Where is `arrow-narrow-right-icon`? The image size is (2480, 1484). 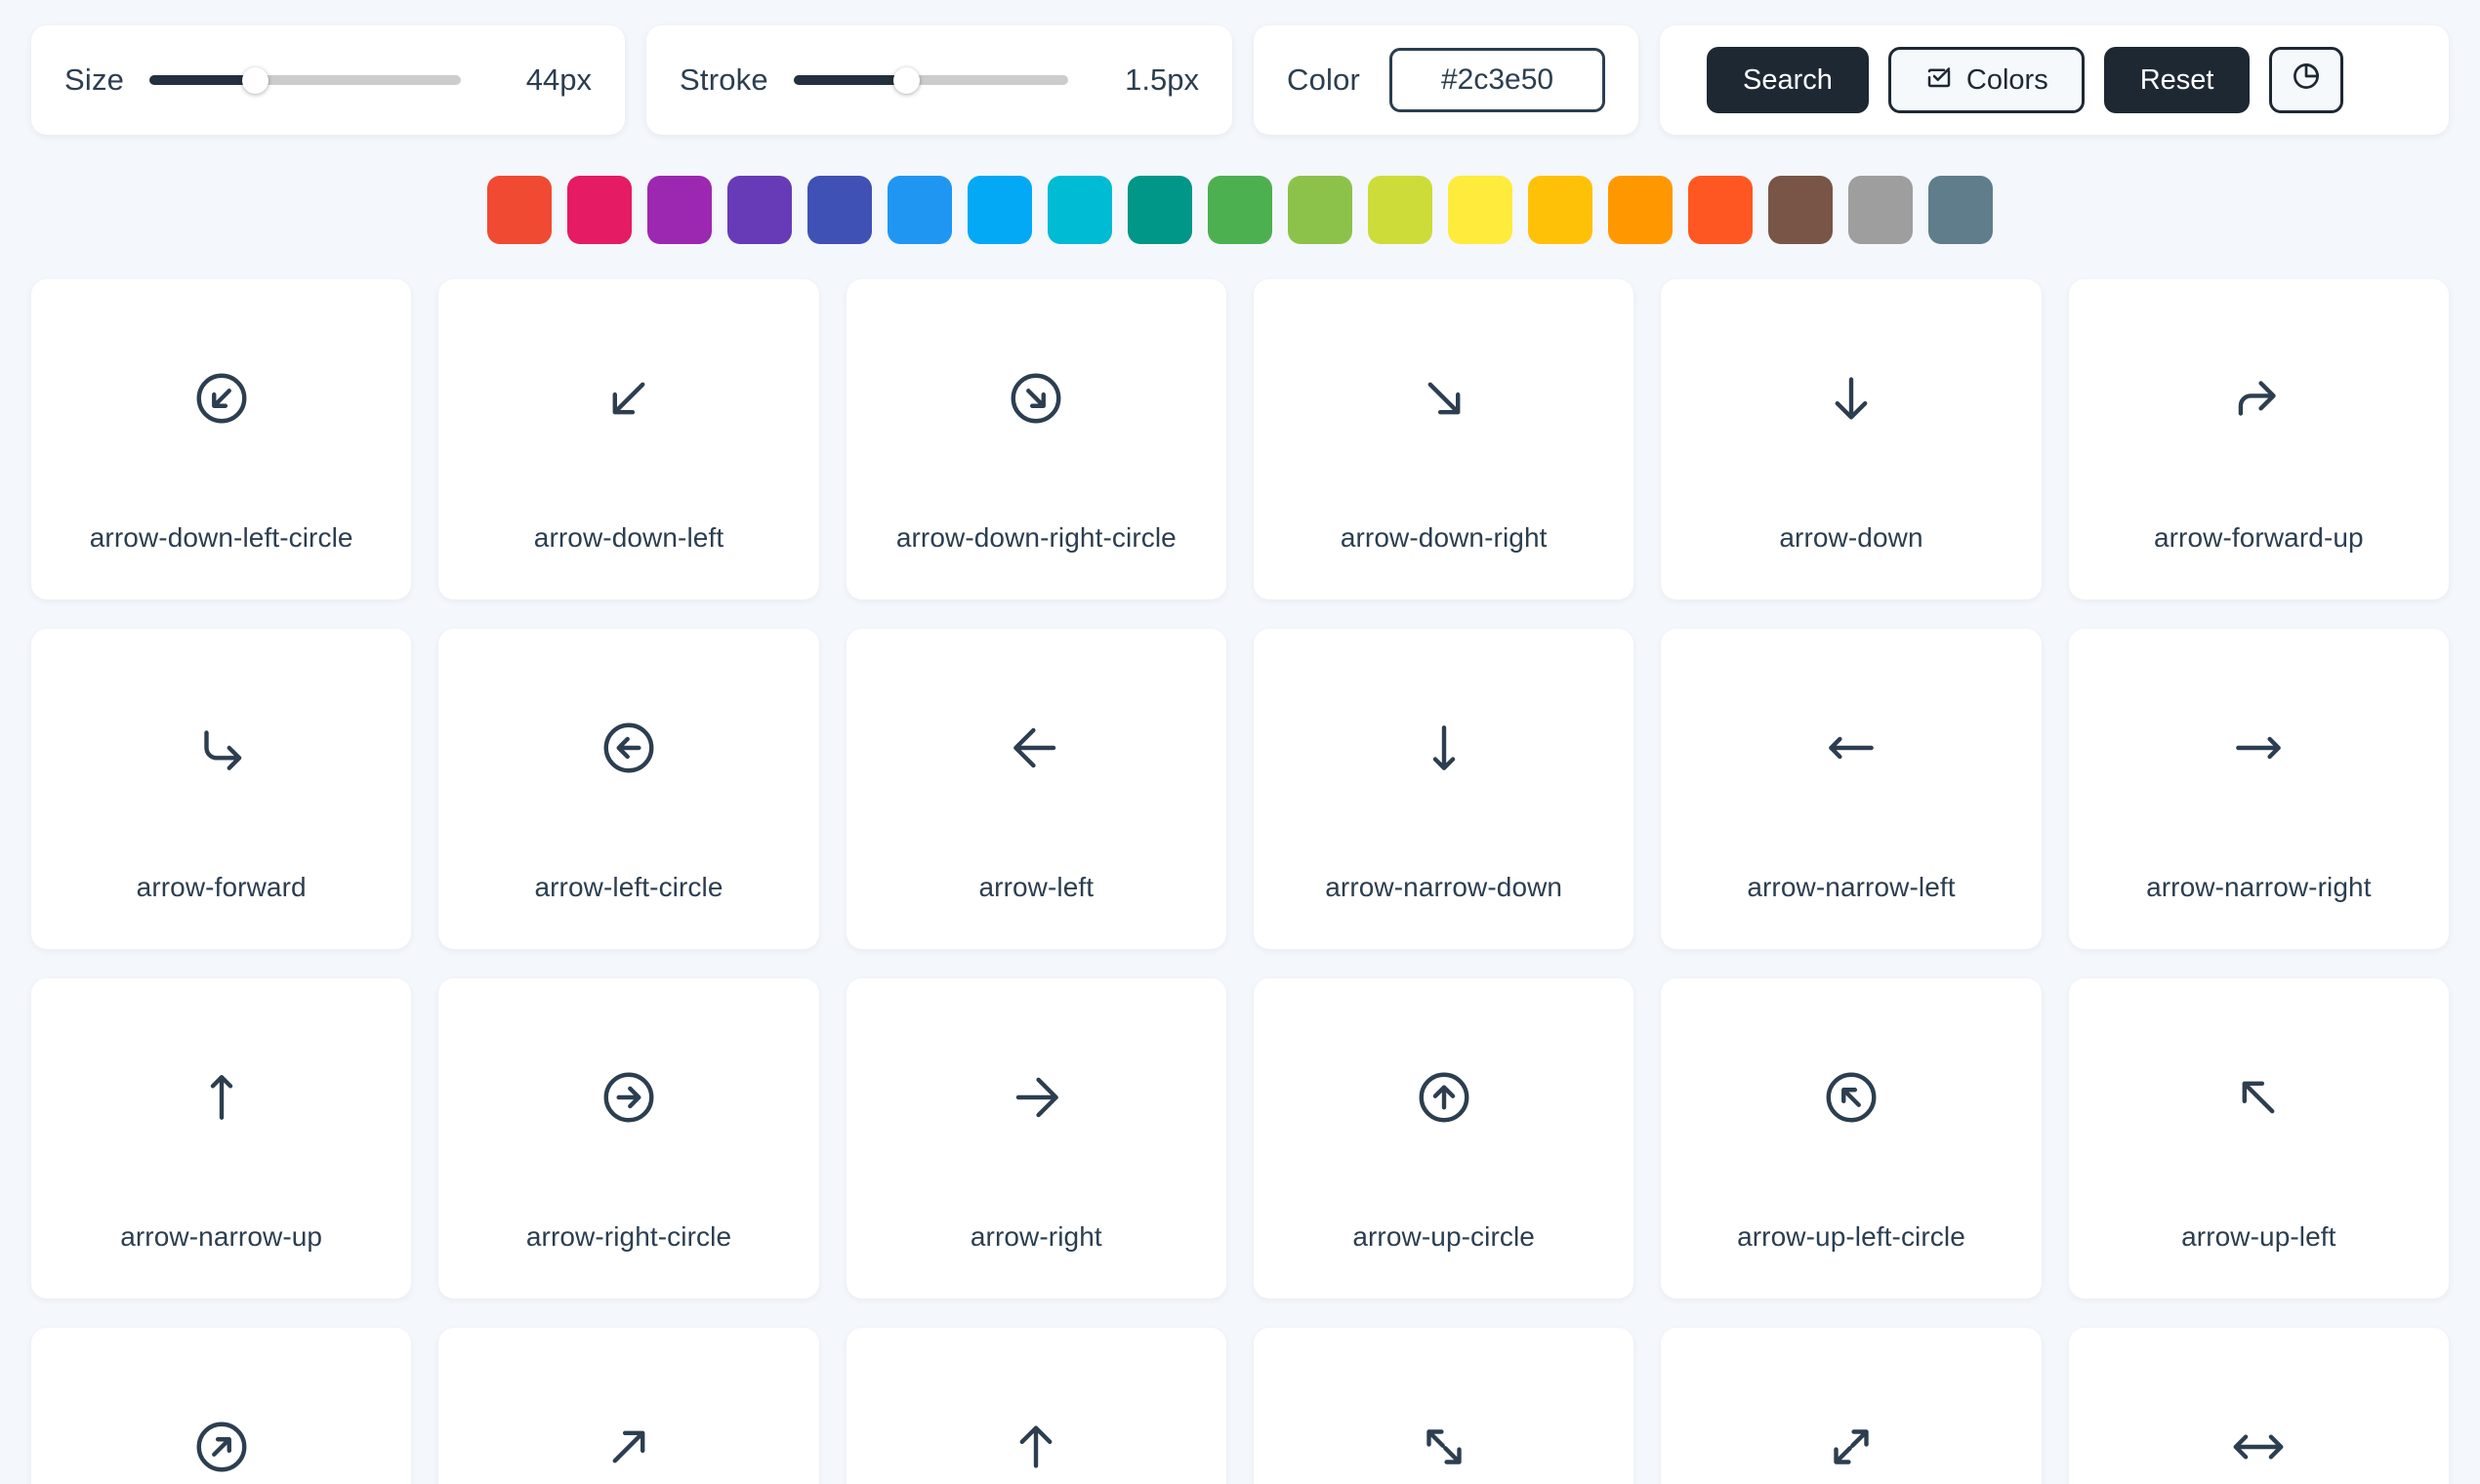
arrow-narrow-right-icon is located at coordinates (2258, 748).